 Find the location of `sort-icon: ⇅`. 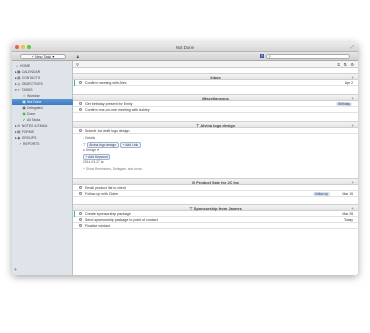

sort-icon: ⇅ is located at coordinates (345, 64).